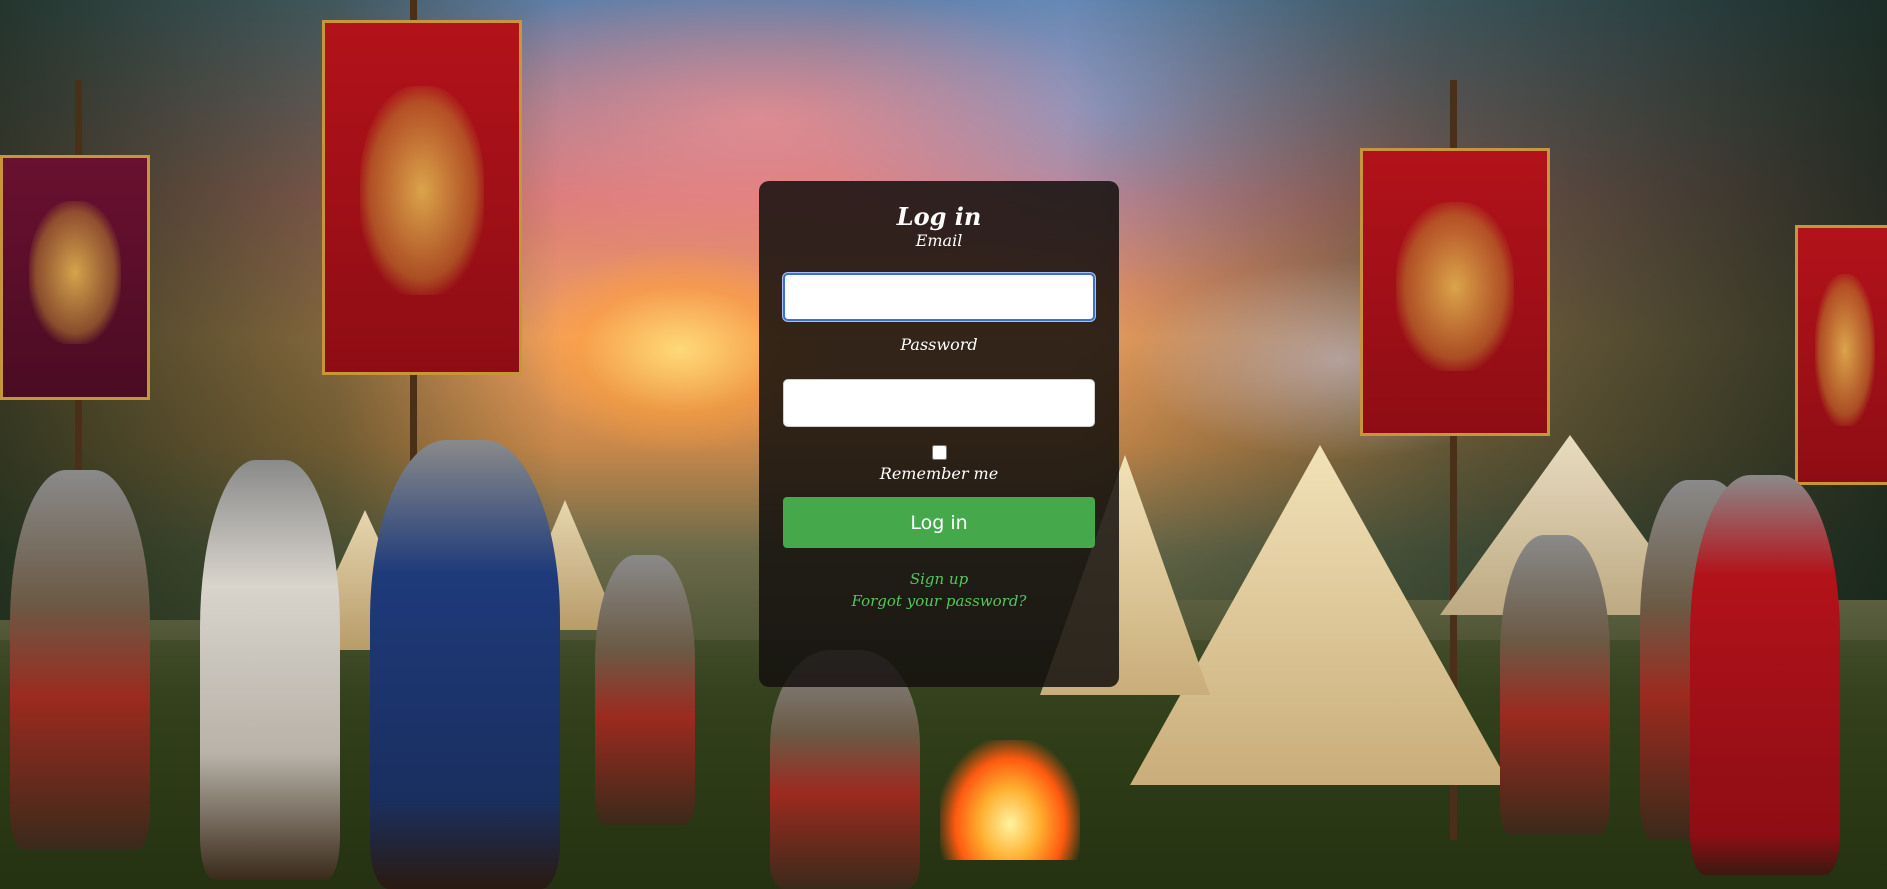 The height and width of the screenshot is (889, 1887). What do you see at coordinates (939, 240) in the screenshot?
I see `email-label: Email` at bounding box center [939, 240].